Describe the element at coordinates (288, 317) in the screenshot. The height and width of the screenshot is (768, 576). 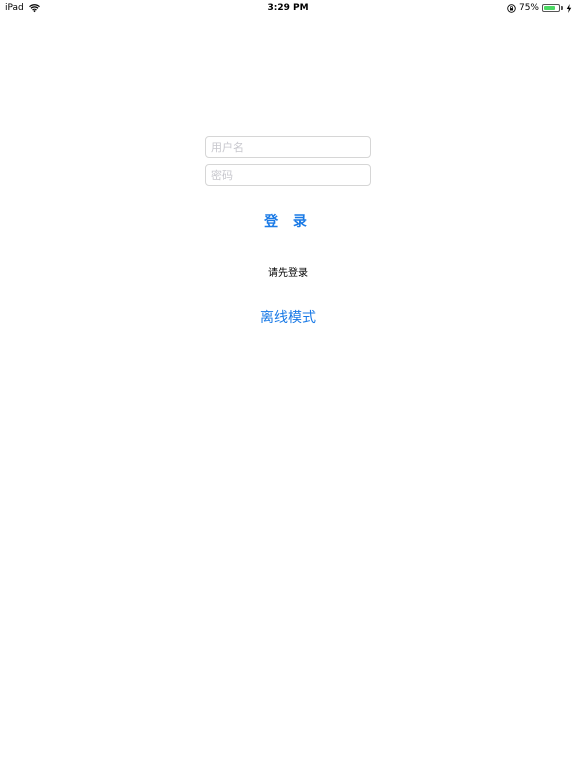
I see `offline-mode-button: 离线模式` at that location.